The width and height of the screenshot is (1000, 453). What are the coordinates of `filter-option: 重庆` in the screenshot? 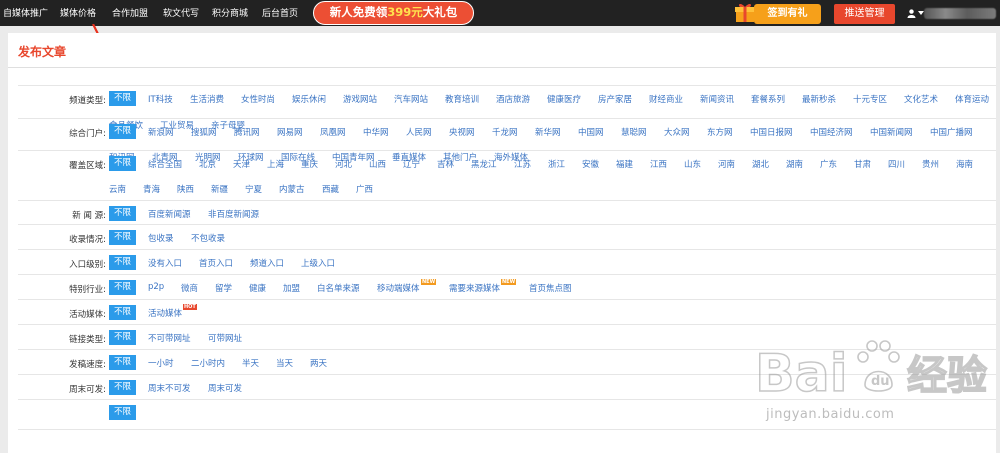 It's located at (309, 164).